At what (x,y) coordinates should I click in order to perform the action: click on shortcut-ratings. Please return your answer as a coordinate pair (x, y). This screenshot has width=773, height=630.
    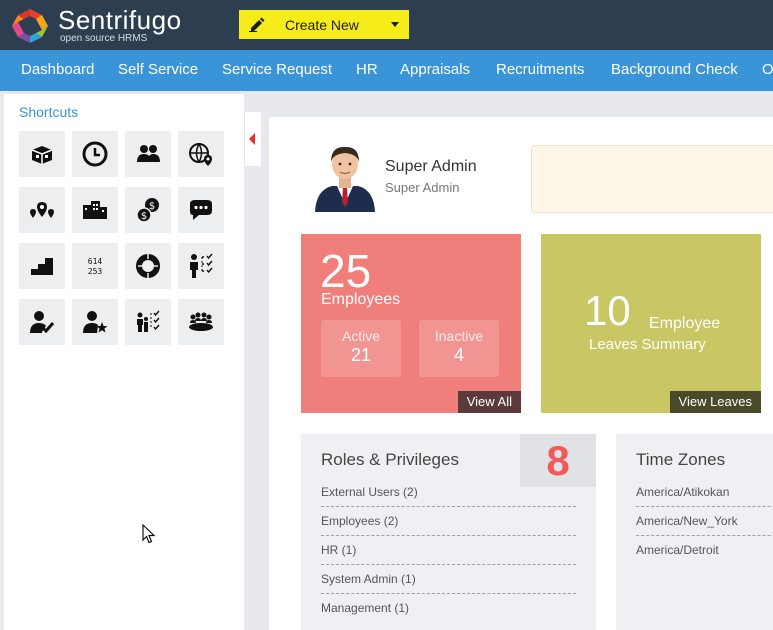
    Looking at the image, I should click on (148, 266).